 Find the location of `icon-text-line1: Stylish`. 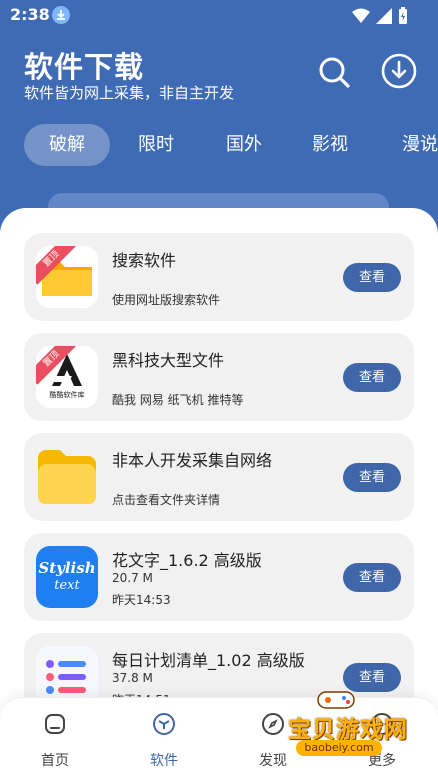

icon-text-line1: Stylish is located at coordinates (67, 568).